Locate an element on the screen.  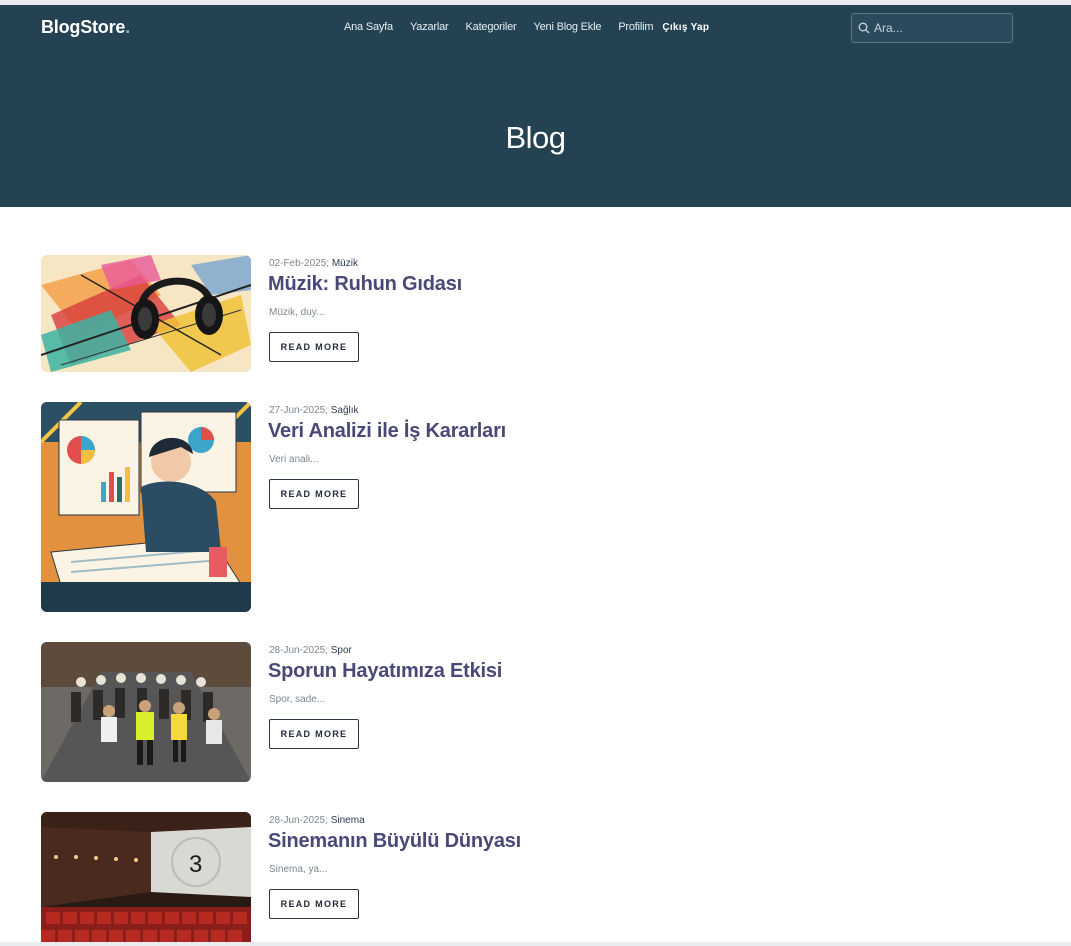
post-image: 3 is located at coordinates (146, 877).